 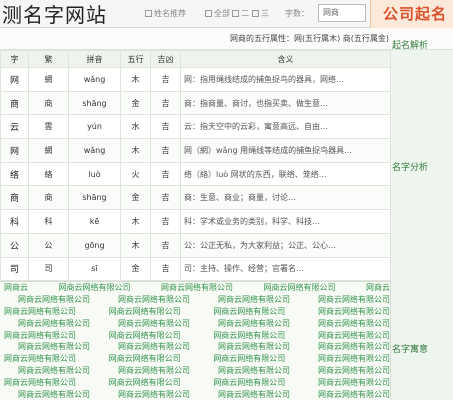 I want to click on tab-two: 二, so click(x=240, y=14).